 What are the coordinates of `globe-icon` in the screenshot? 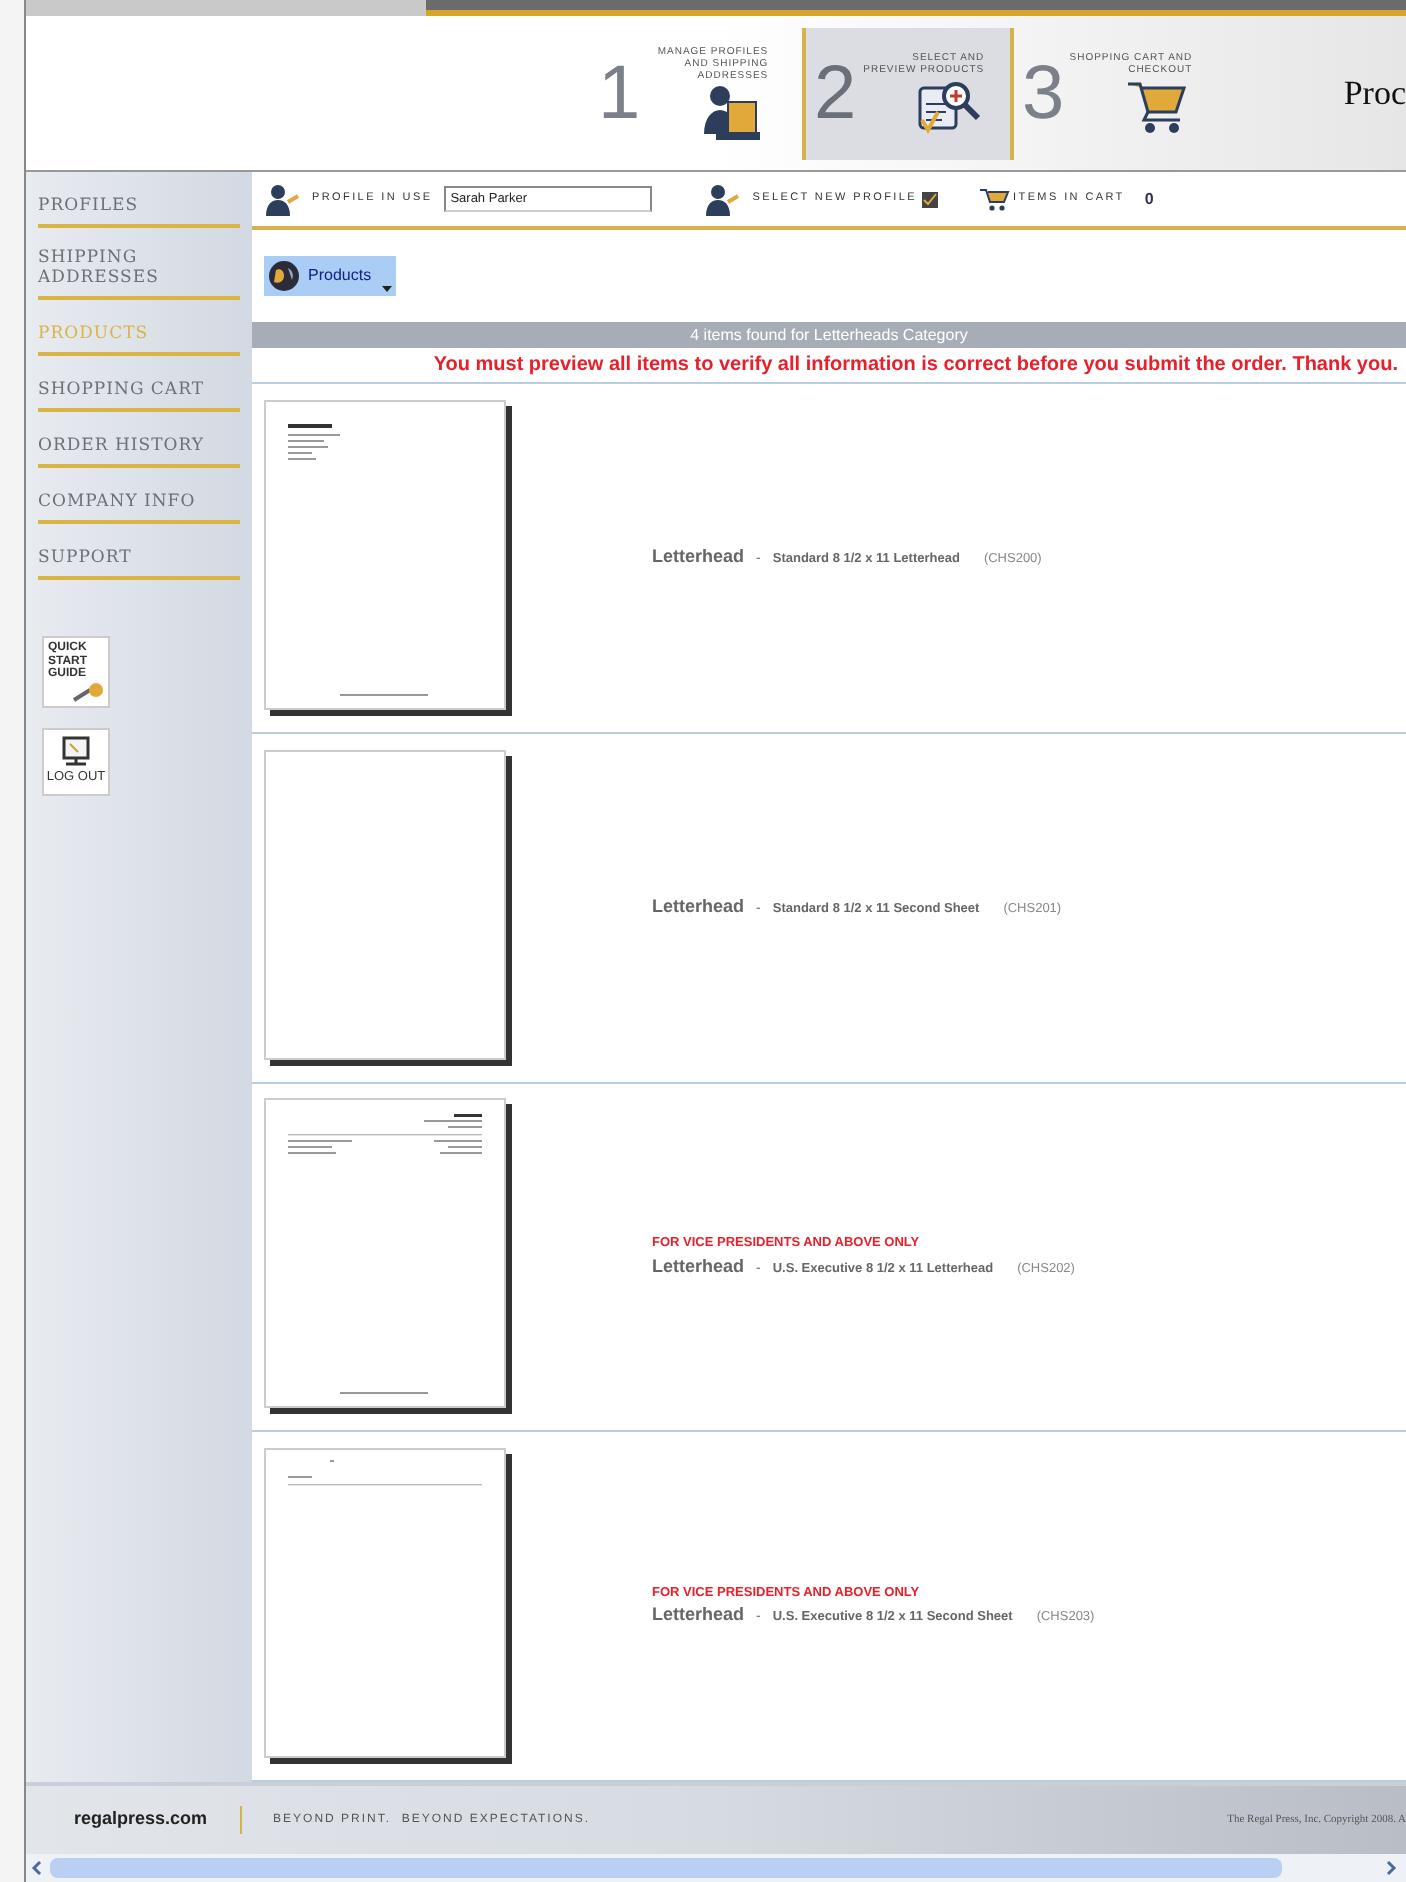 It's located at (284, 276).